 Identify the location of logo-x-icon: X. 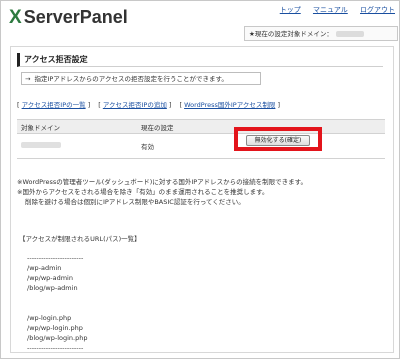
(15, 17).